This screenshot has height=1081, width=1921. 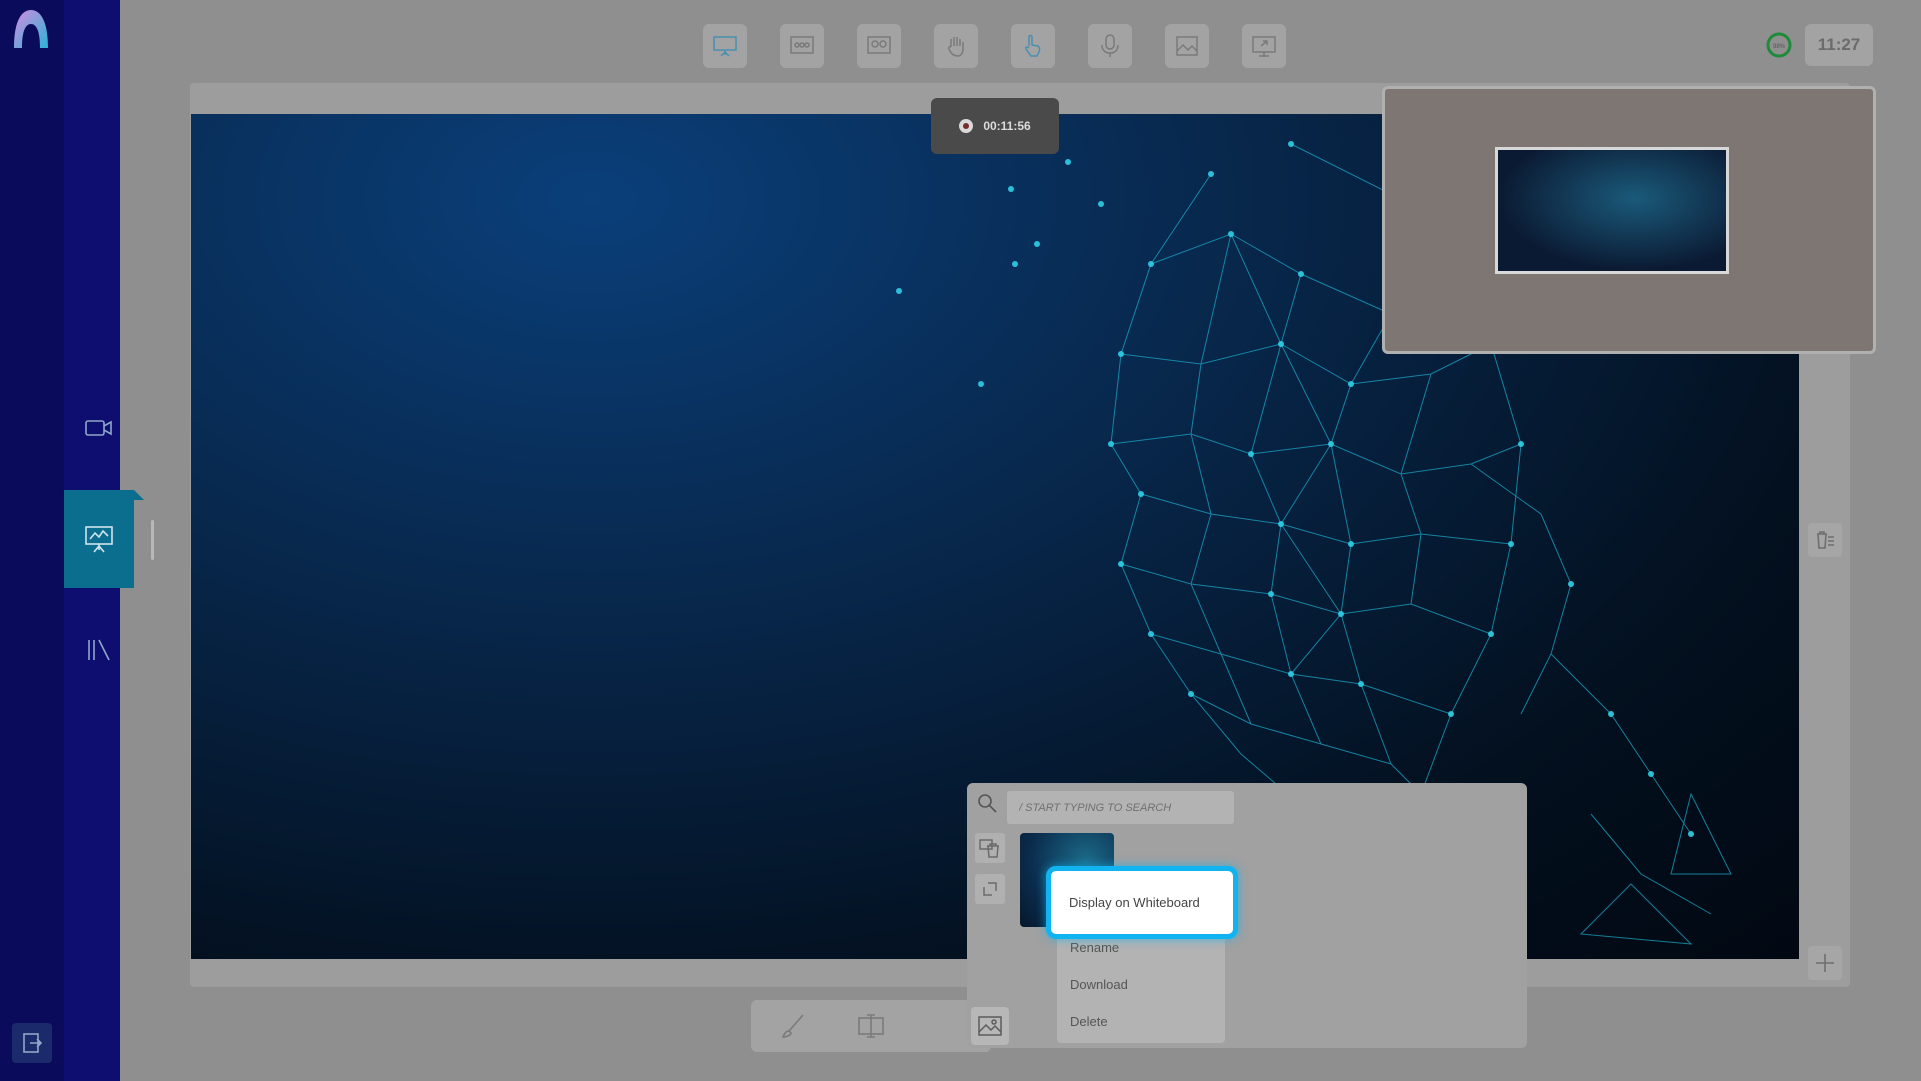 I want to click on tool-presentation-button, so click(x=725, y=46).